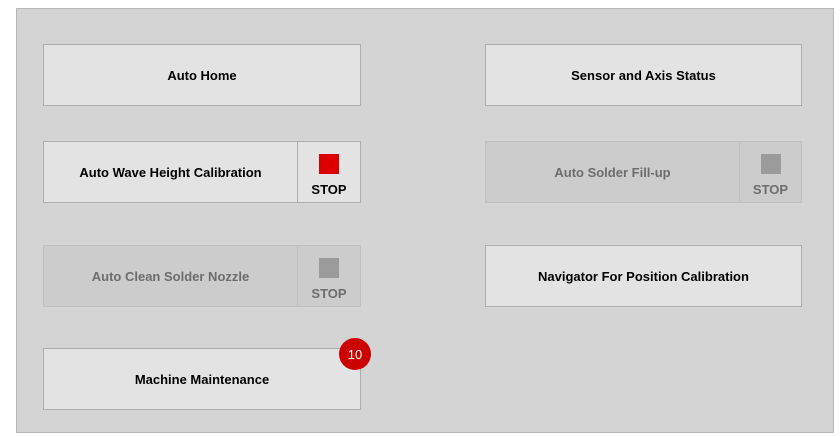 This screenshot has height=436, width=840. I want to click on auto-solder-fill-stop-button: STOP, so click(770, 172).